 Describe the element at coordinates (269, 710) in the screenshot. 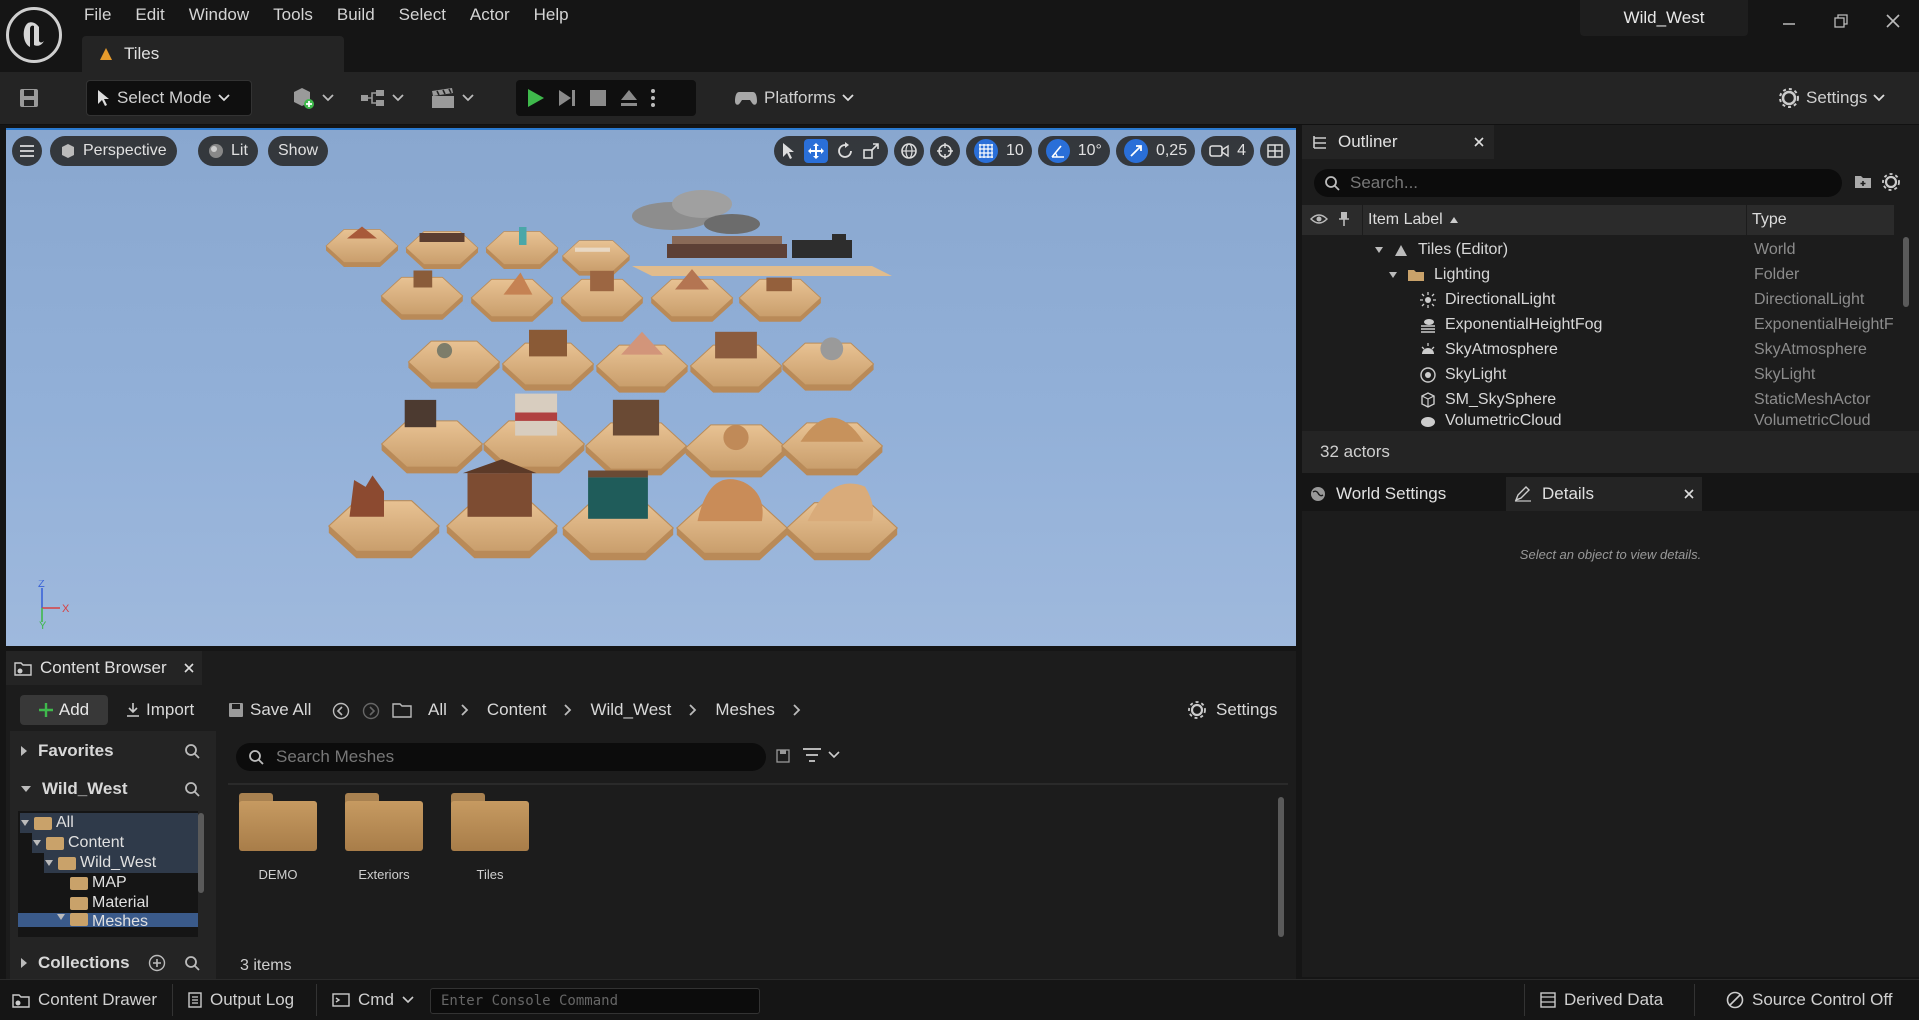

I see `save-all-button: Save All` at that location.